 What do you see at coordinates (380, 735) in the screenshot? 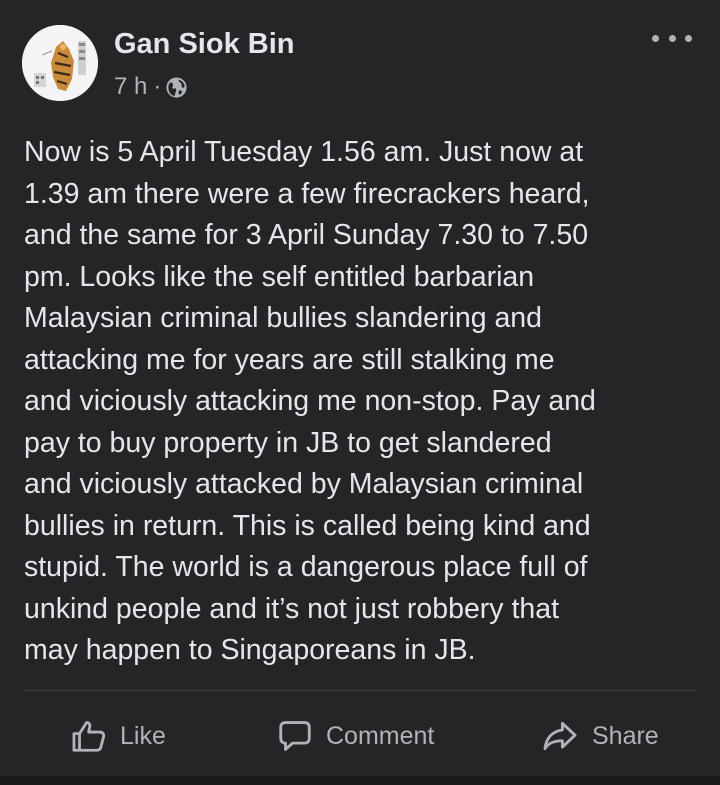
I see `comment-label: Comment` at bounding box center [380, 735].